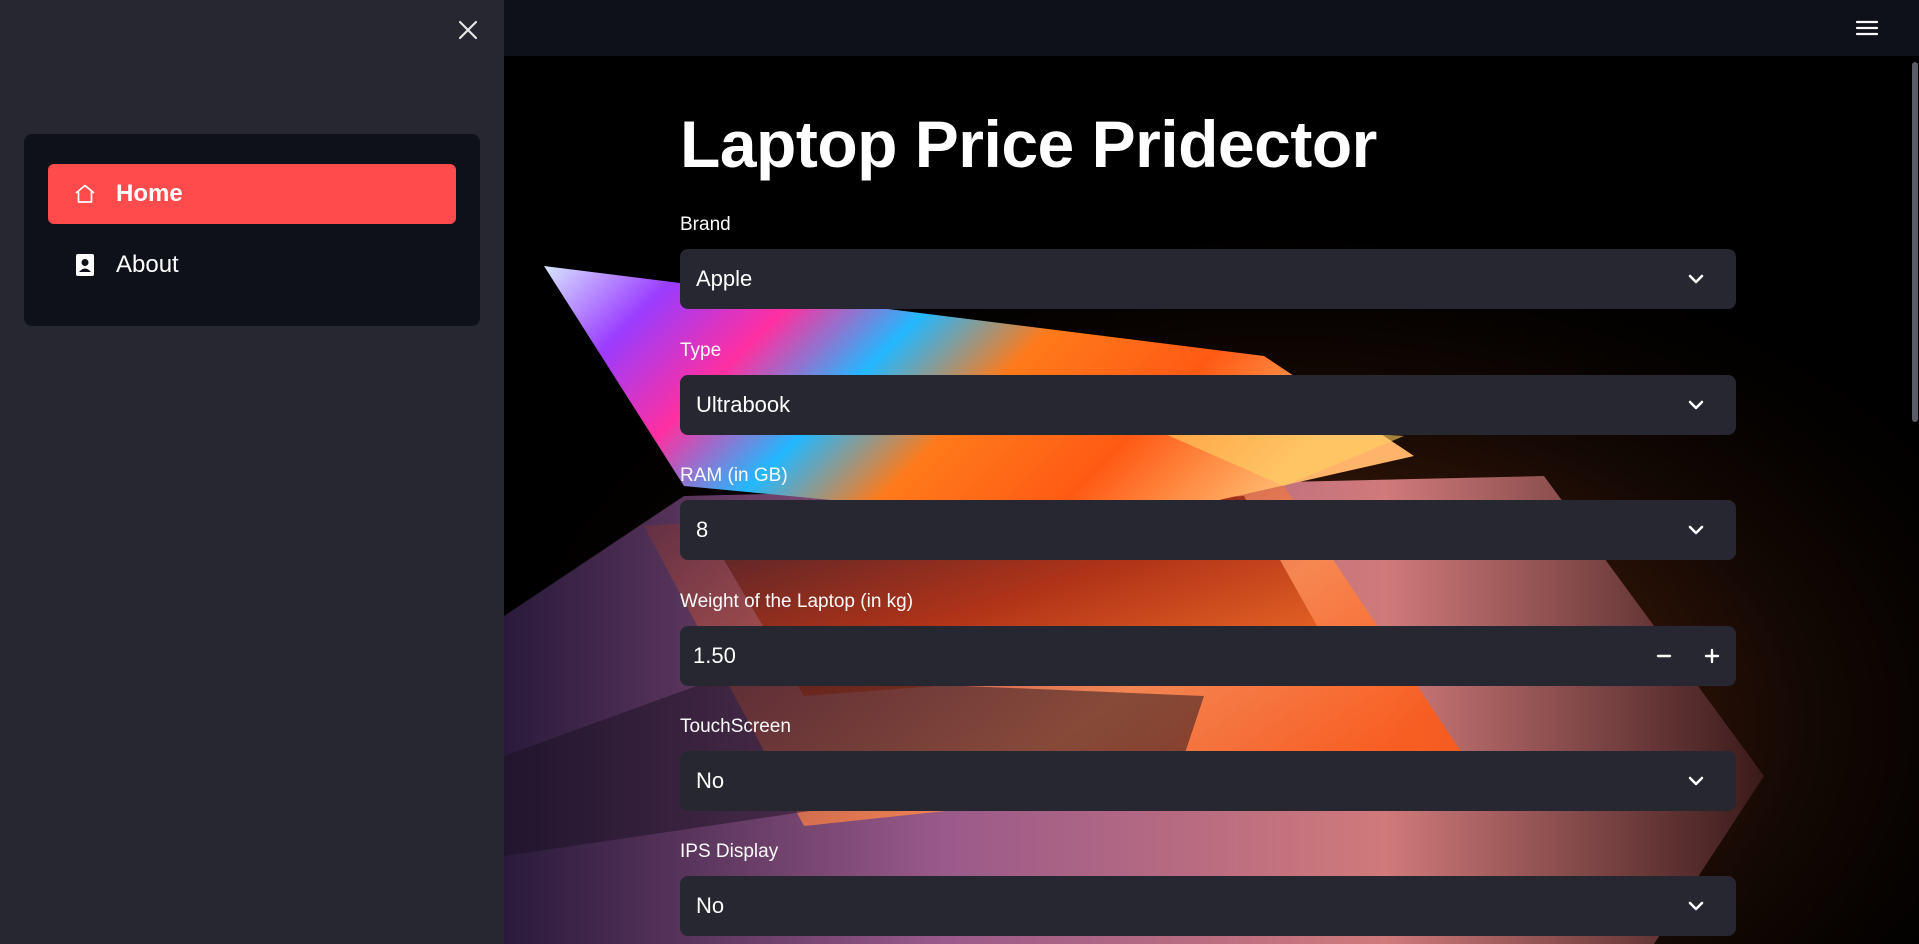 This screenshot has width=1919, height=944. I want to click on home-icon, so click(85, 194).